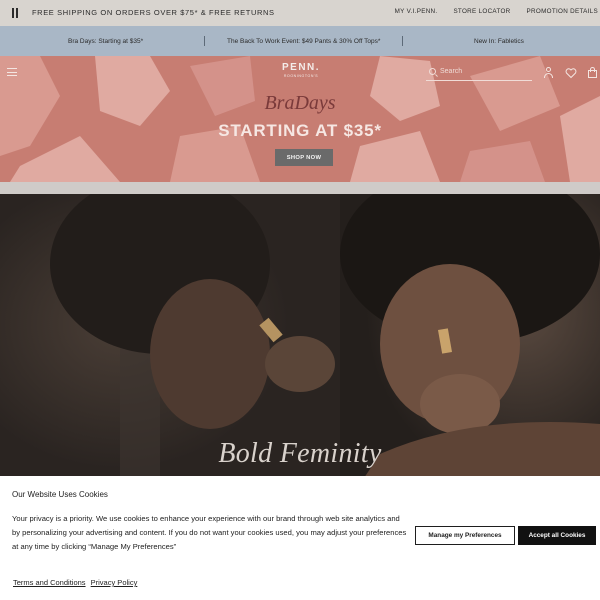  Describe the element at coordinates (60, 494) in the screenshot. I see `cookie-title: Our Website Uses Cookies` at that location.